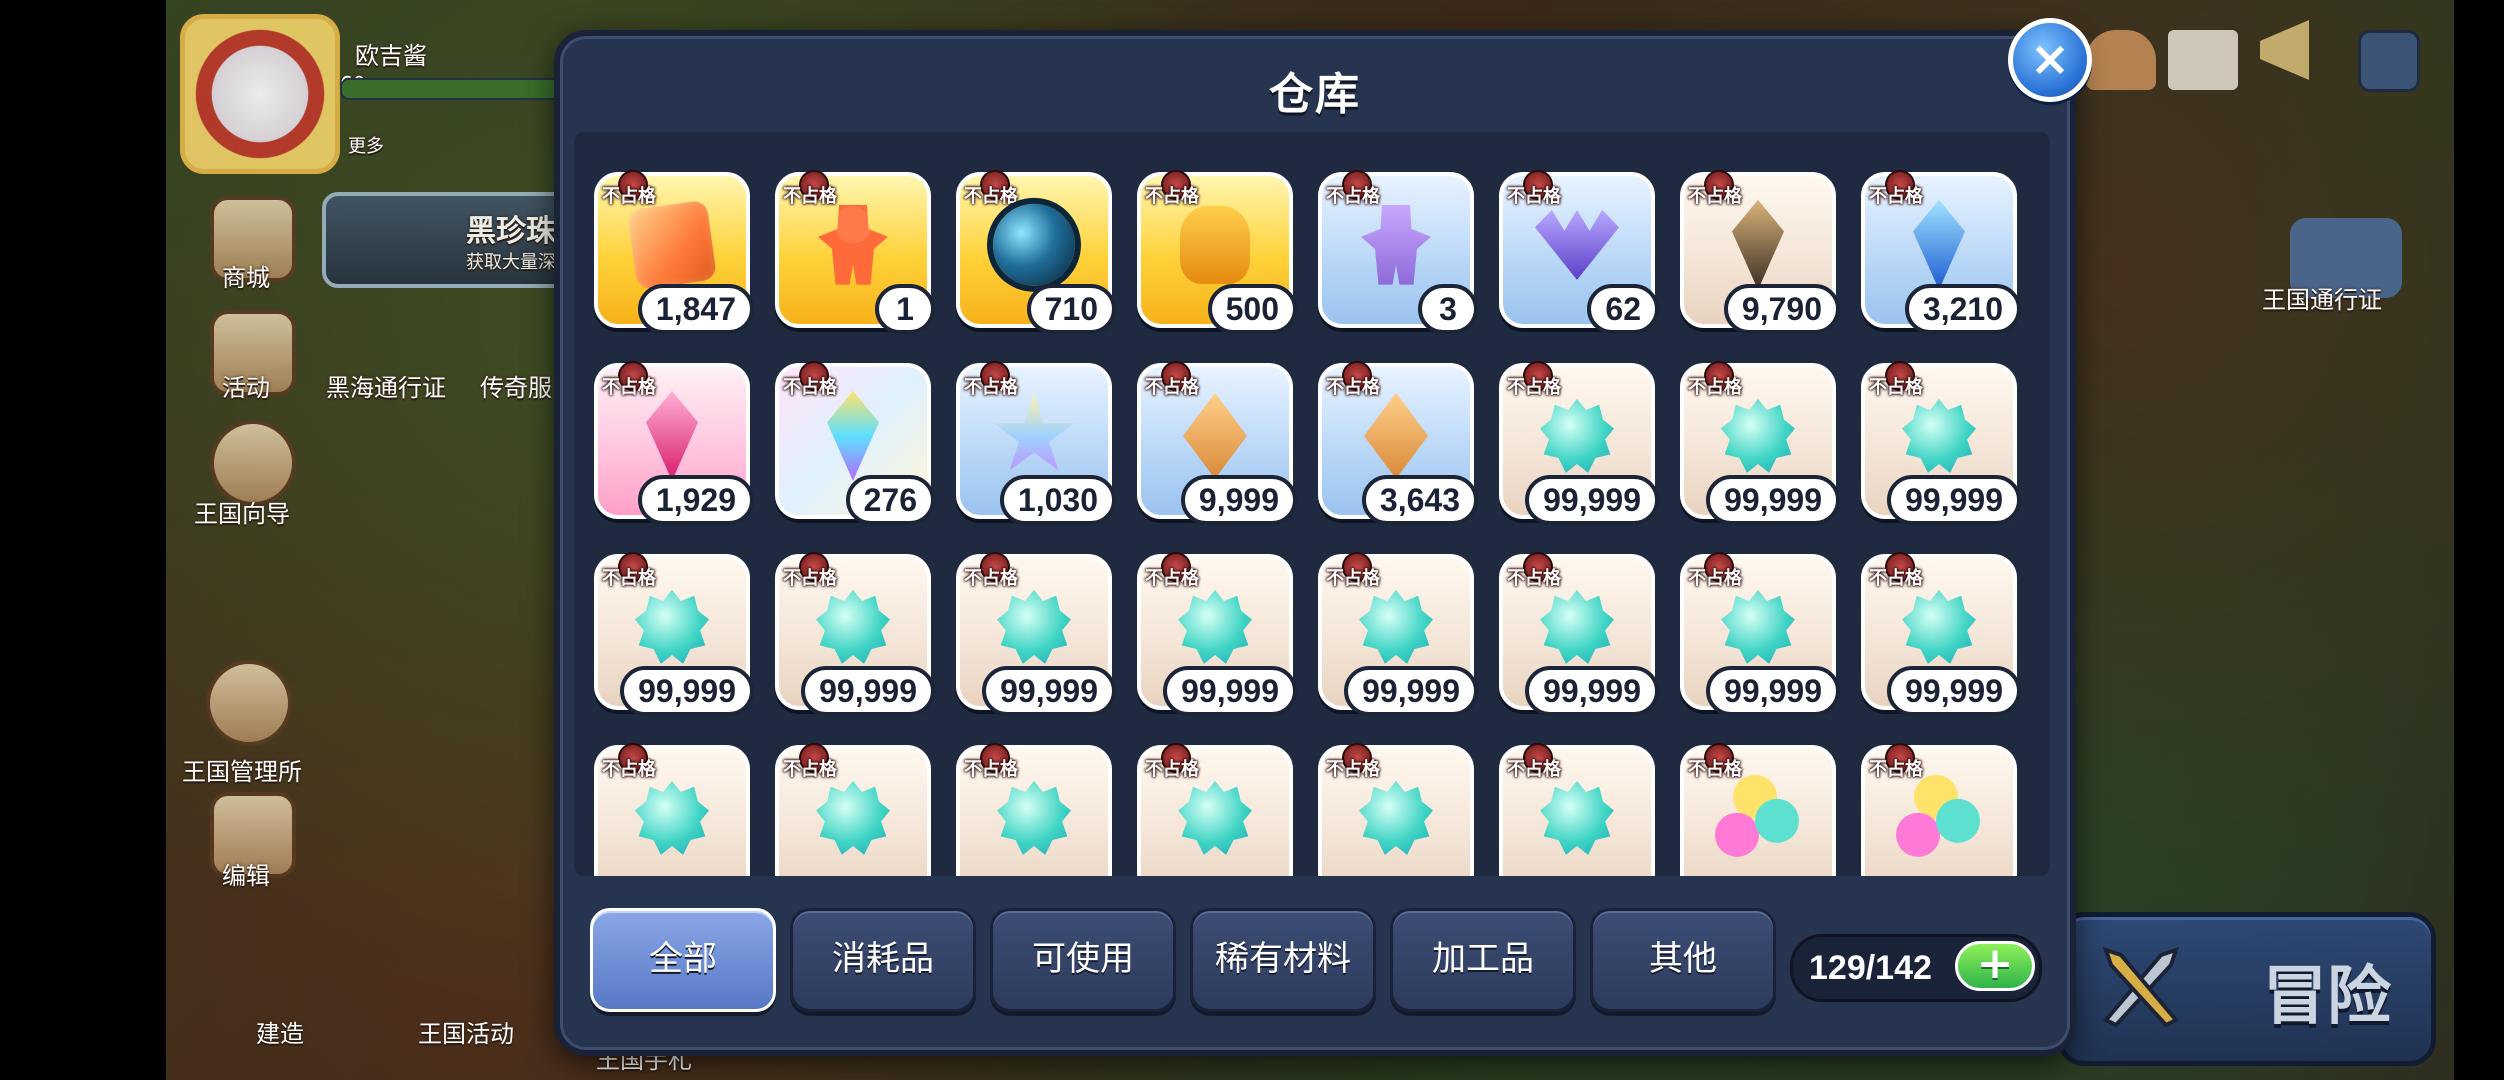 The width and height of the screenshot is (2504, 1080). I want to click on item-count: 3,643, so click(1419, 500).